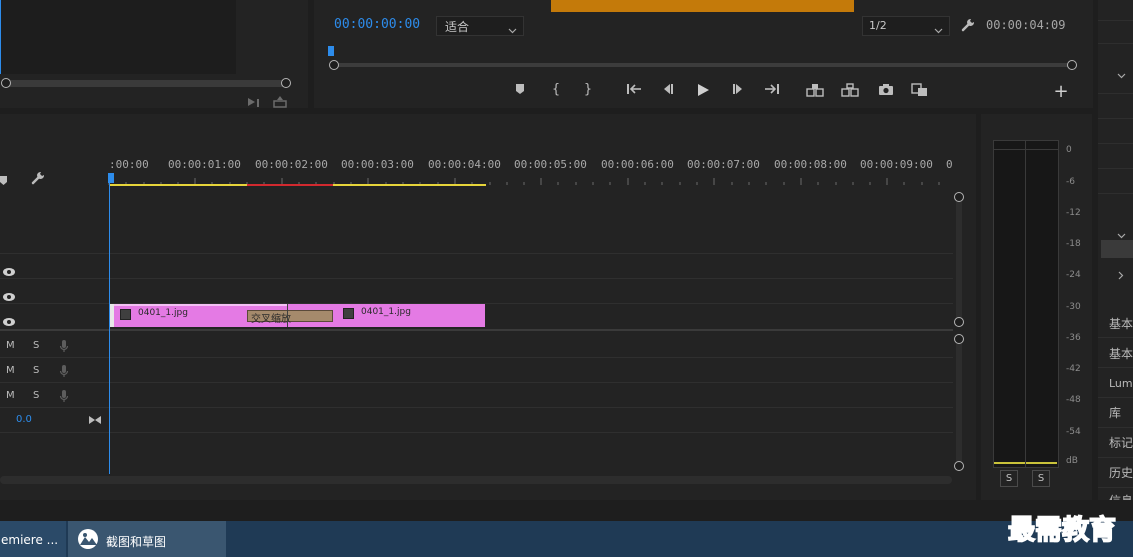 This screenshot has height=557, width=1133. What do you see at coordinates (959, 339) in the screenshot?
I see `audio-scroll-top-handle` at bounding box center [959, 339].